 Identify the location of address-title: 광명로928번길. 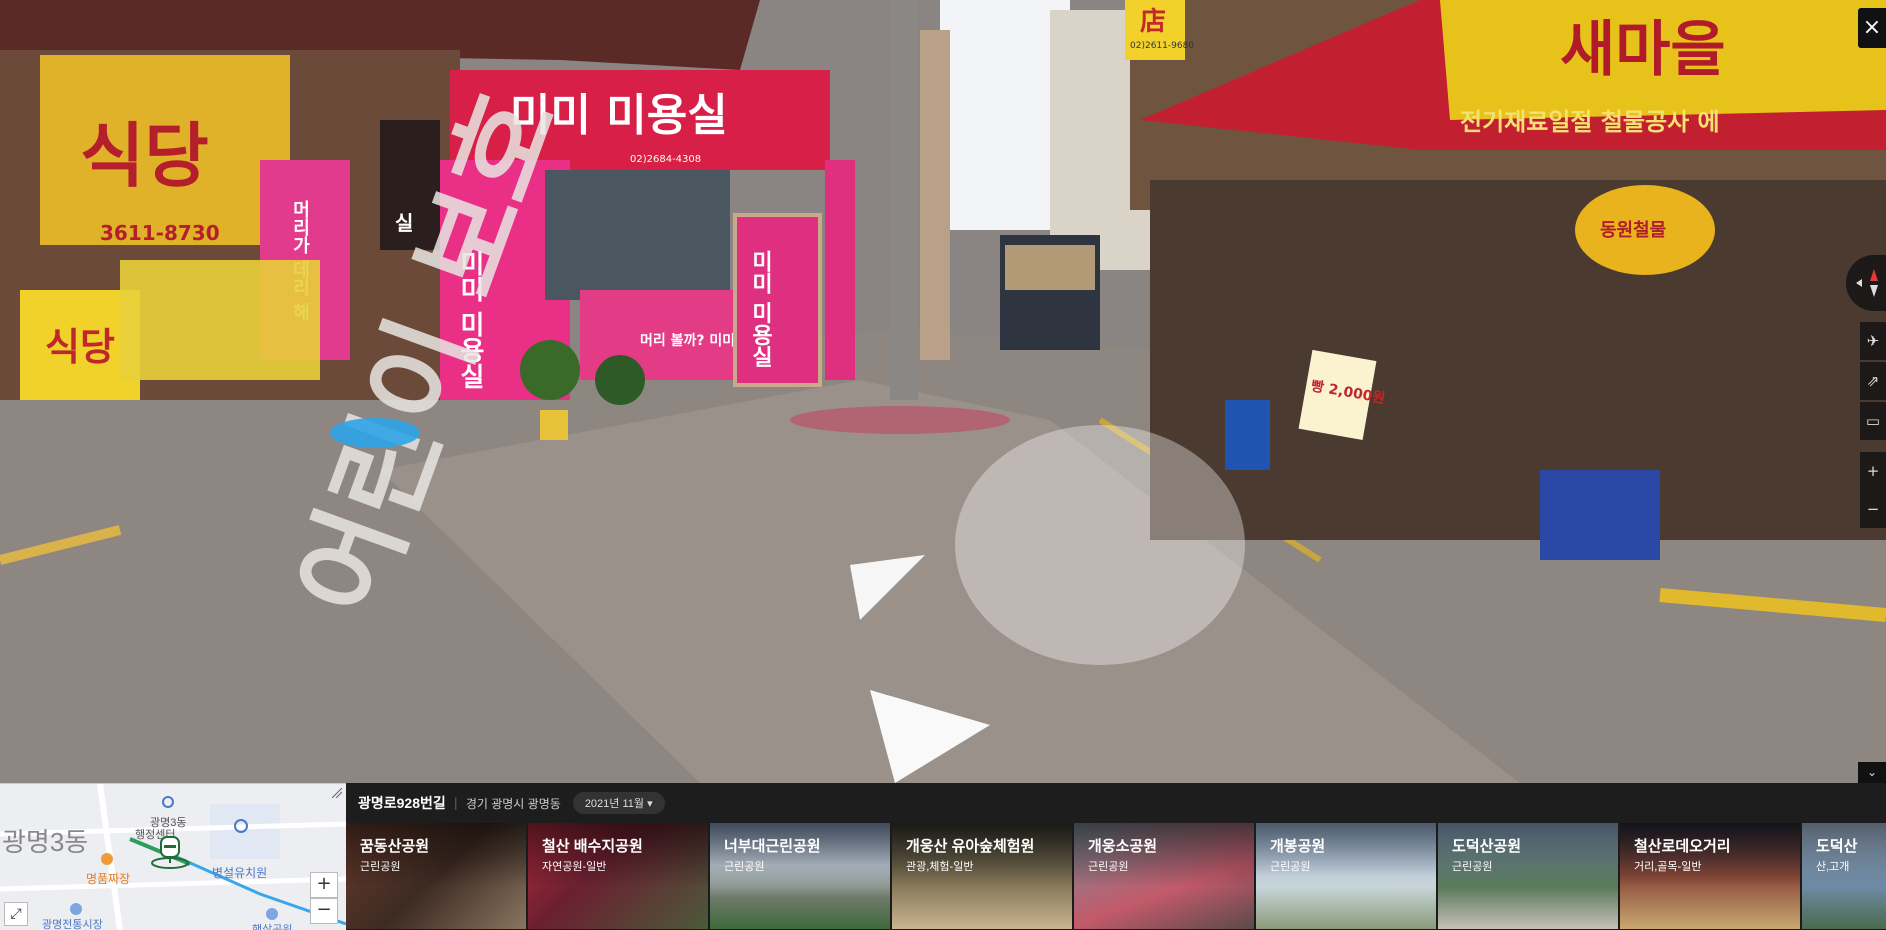
(402, 803).